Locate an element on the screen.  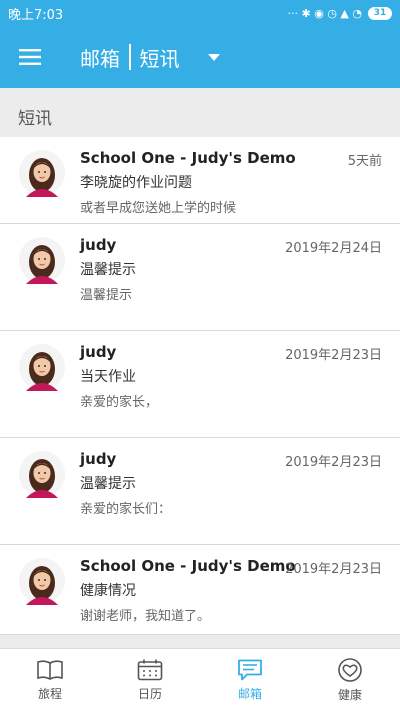
message-date: 2019年2月24日 is located at coordinates (333, 248).